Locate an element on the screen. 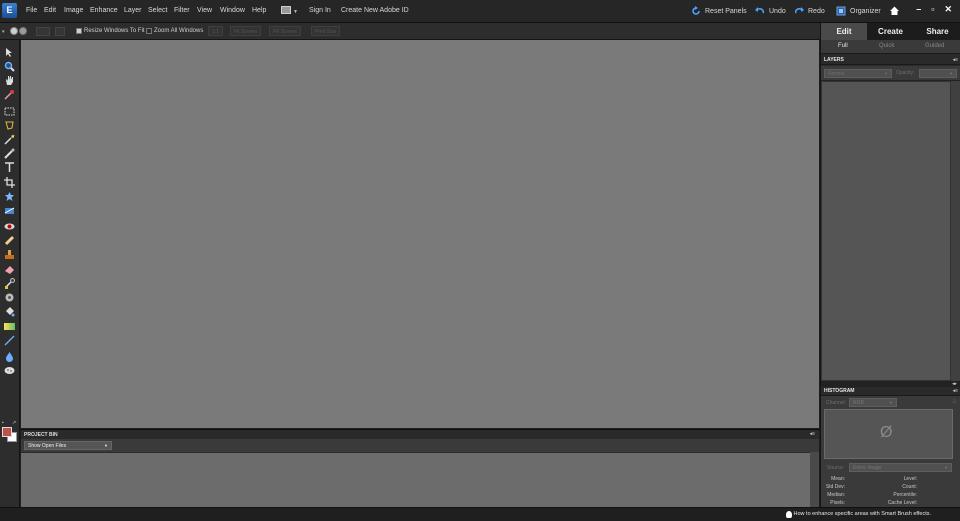 The height and width of the screenshot is (521, 960). hand-icon is located at coordinates (9, 80).